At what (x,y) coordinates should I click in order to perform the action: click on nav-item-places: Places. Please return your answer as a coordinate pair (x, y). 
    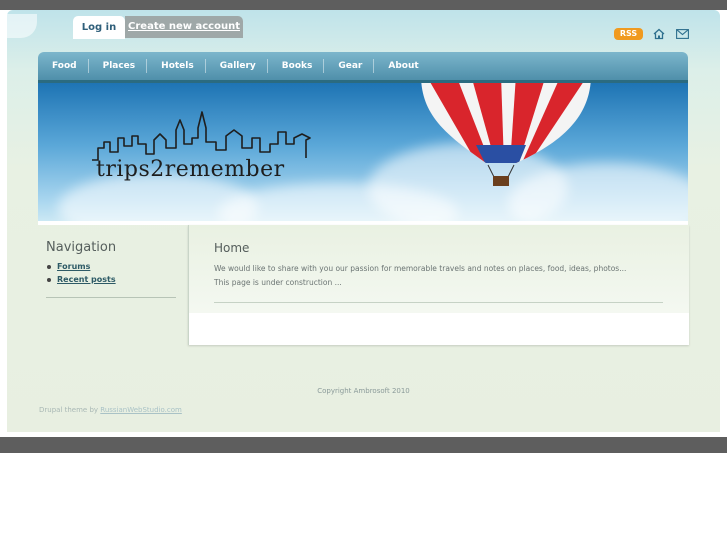
    Looking at the image, I should click on (118, 66).